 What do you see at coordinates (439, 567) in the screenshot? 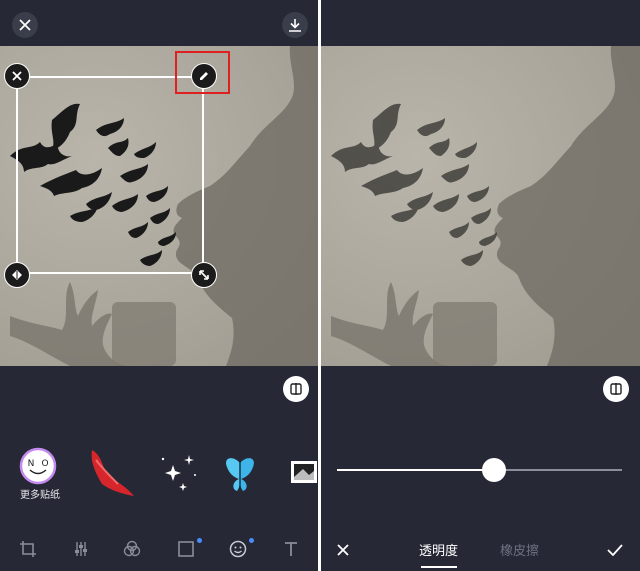
I see `active-tab-indicator` at bounding box center [439, 567].